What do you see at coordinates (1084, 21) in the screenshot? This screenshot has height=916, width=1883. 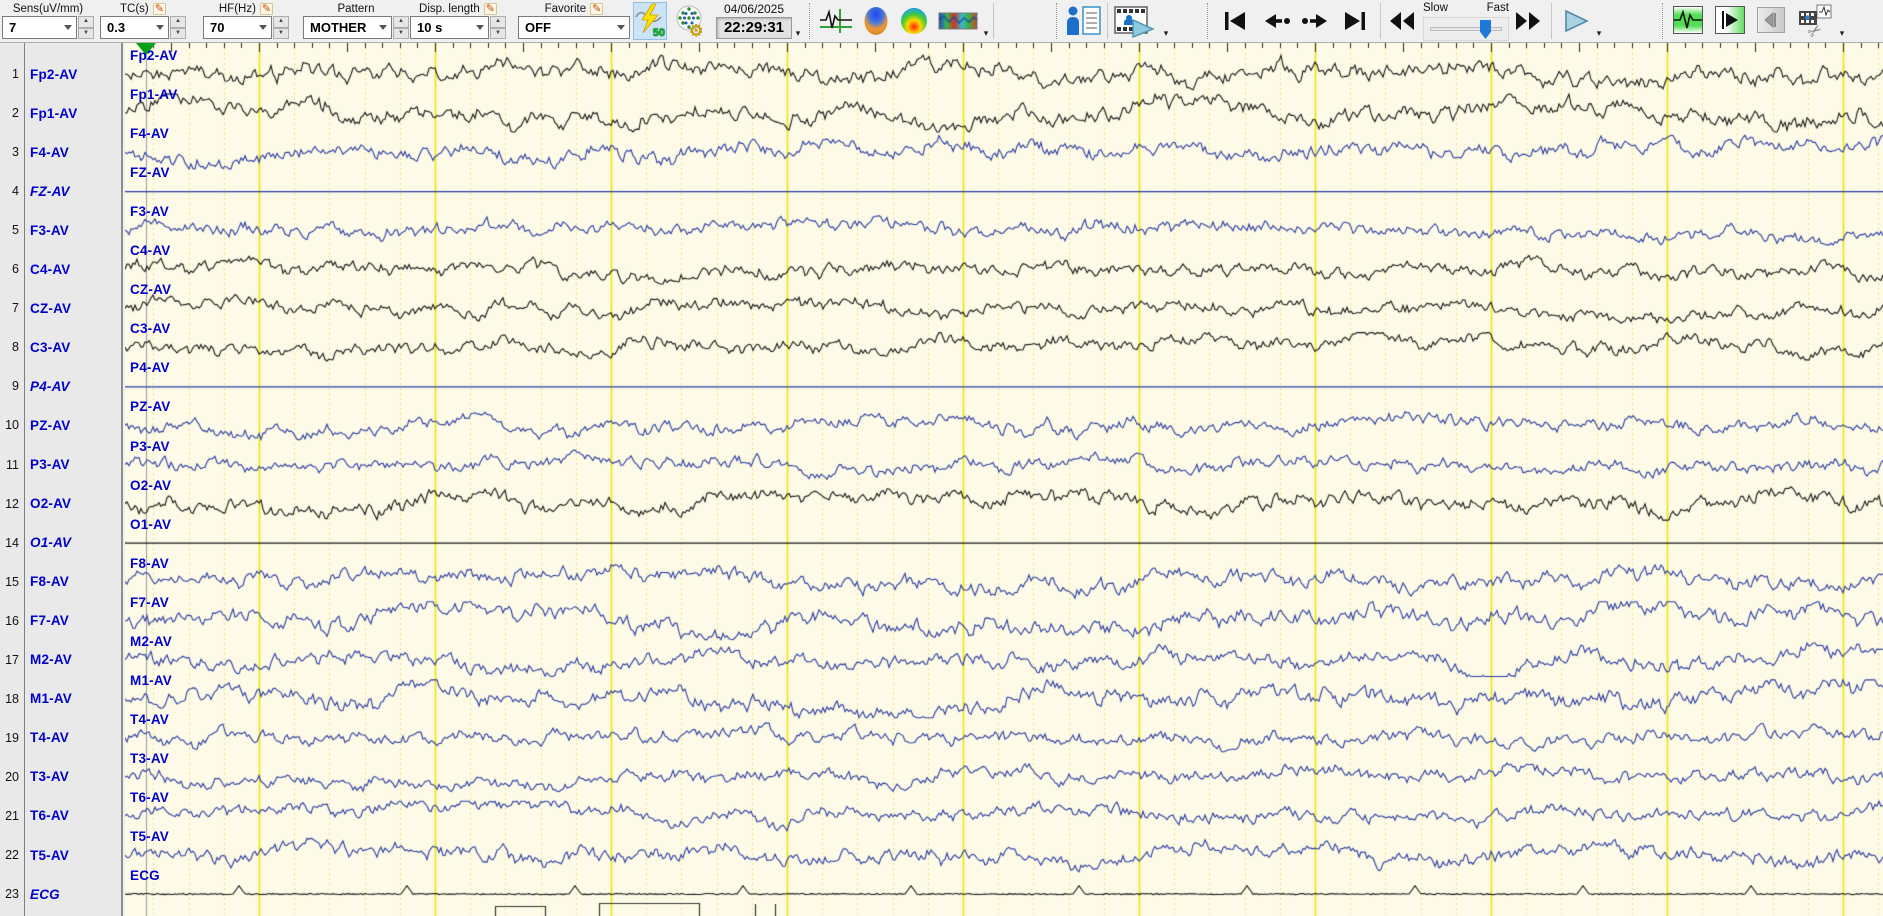 I see `patient-info-button` at bounding box center [1084, 21].